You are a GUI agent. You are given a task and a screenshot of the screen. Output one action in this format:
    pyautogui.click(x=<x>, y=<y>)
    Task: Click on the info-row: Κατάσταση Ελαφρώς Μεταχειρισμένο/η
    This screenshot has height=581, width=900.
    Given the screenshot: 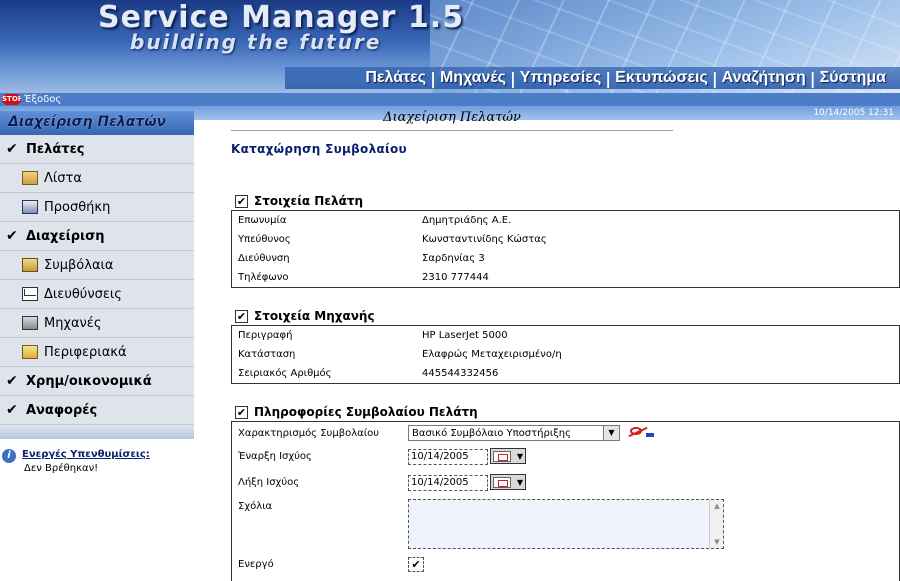 What is the action you would take?
    pyautogui.click(x=565, y=354)
    